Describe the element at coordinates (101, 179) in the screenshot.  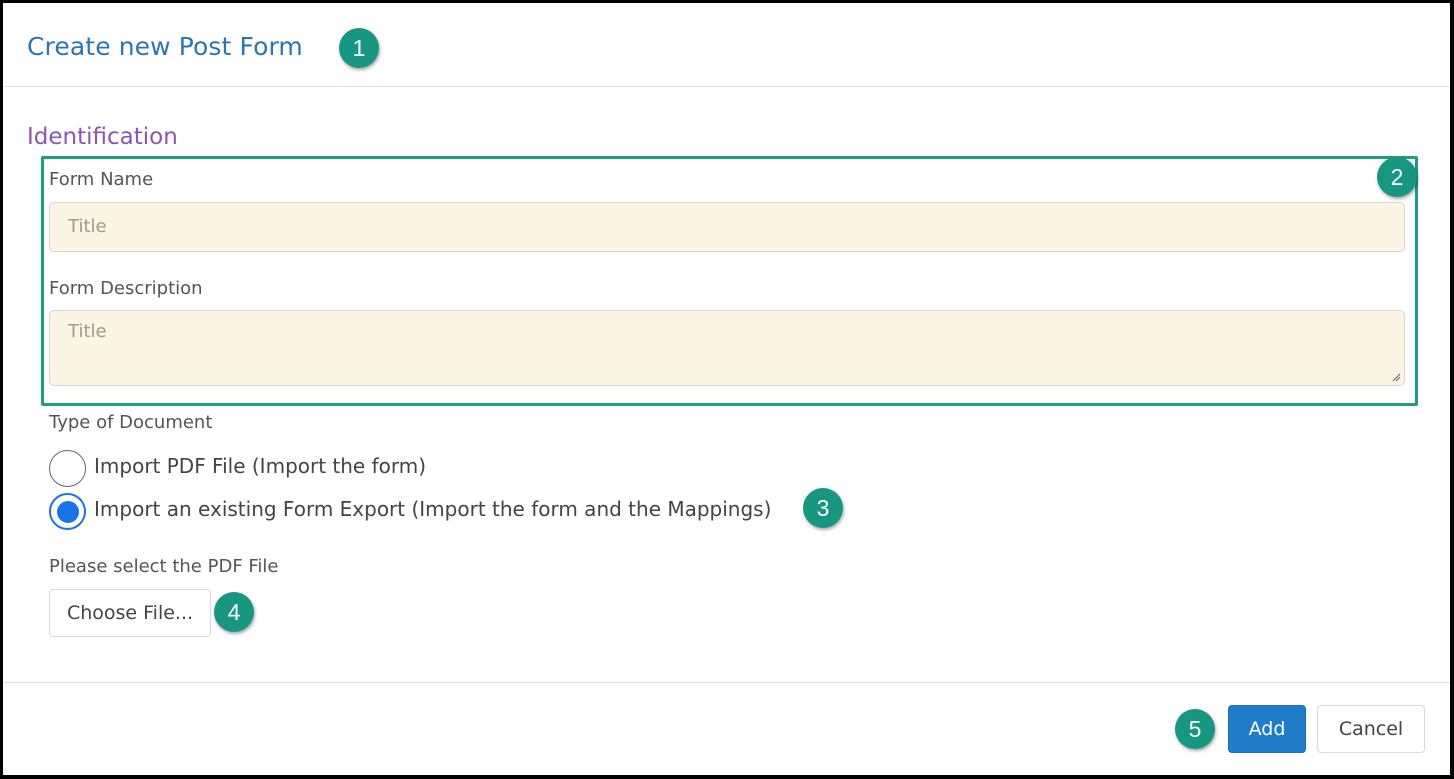
I see `form-name-label: Form Name` at that location.